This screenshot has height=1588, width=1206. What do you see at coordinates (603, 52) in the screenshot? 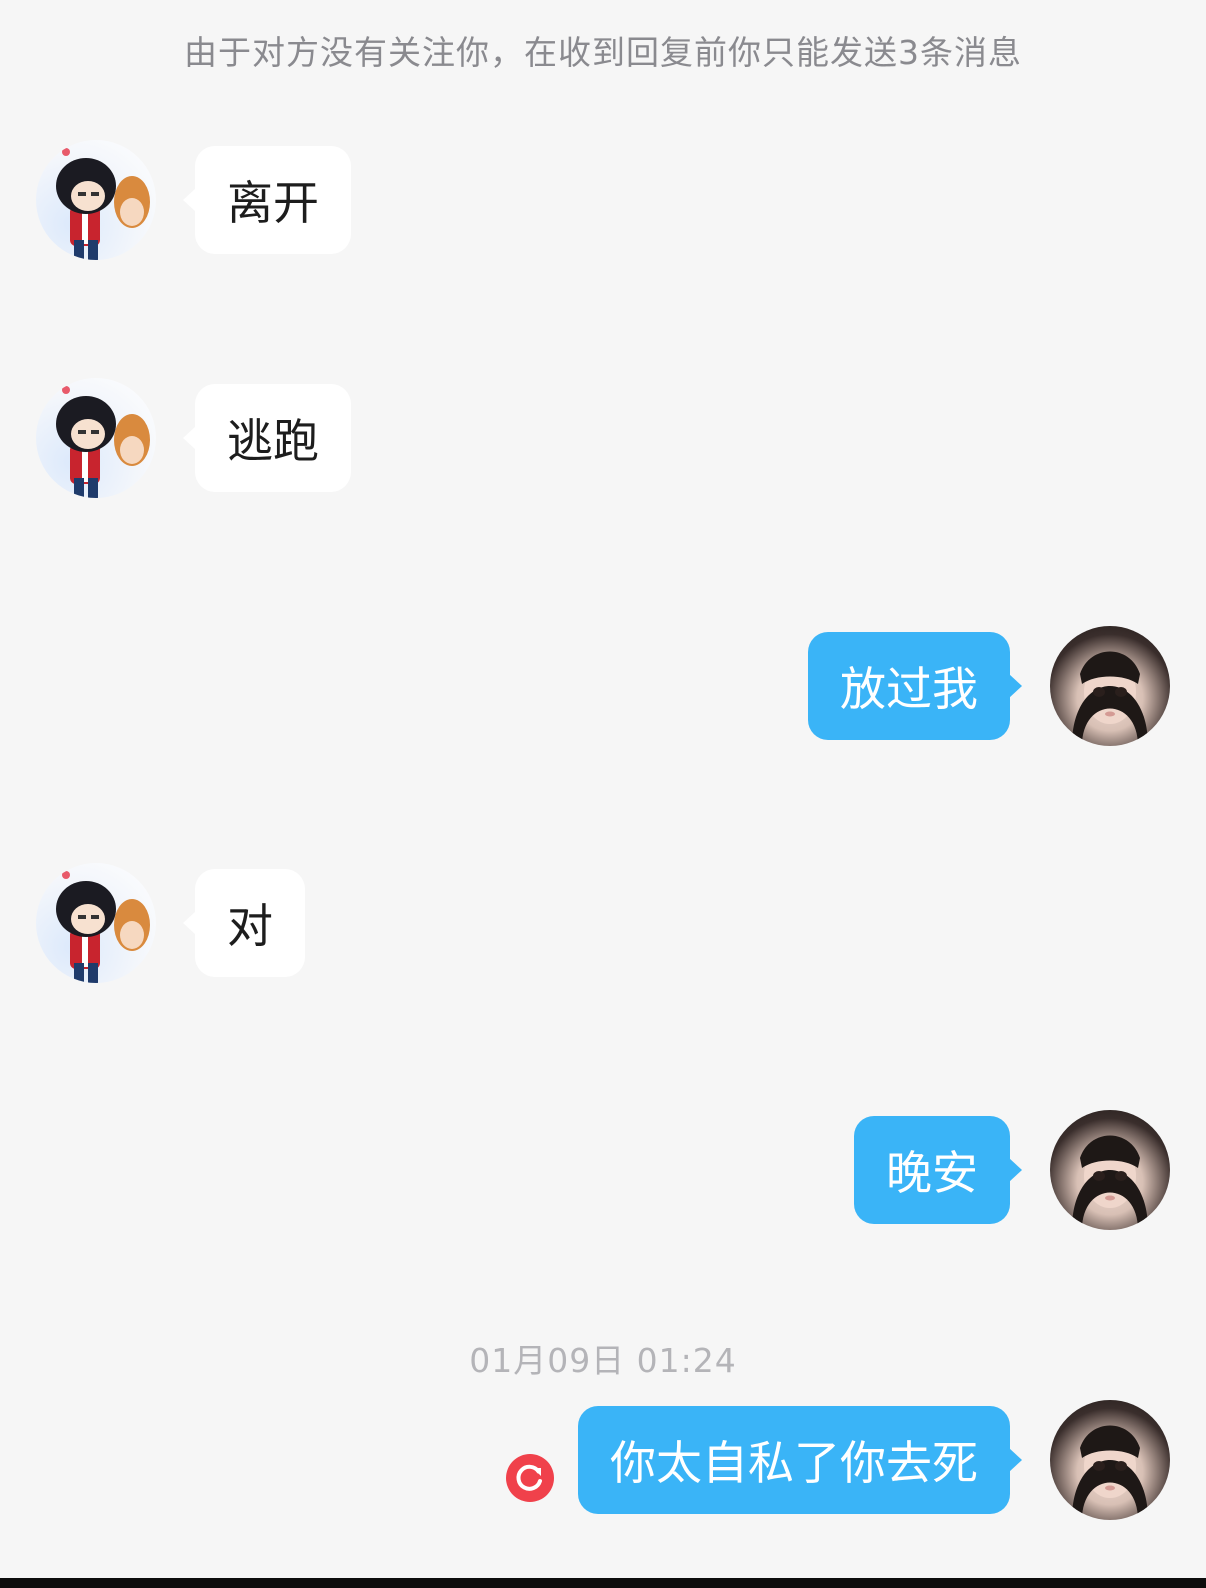
I see `follow-limit-notice: 由于对方没有关注你，在收到回复前你只能发送3条消息` at bounding box center [603, 52].